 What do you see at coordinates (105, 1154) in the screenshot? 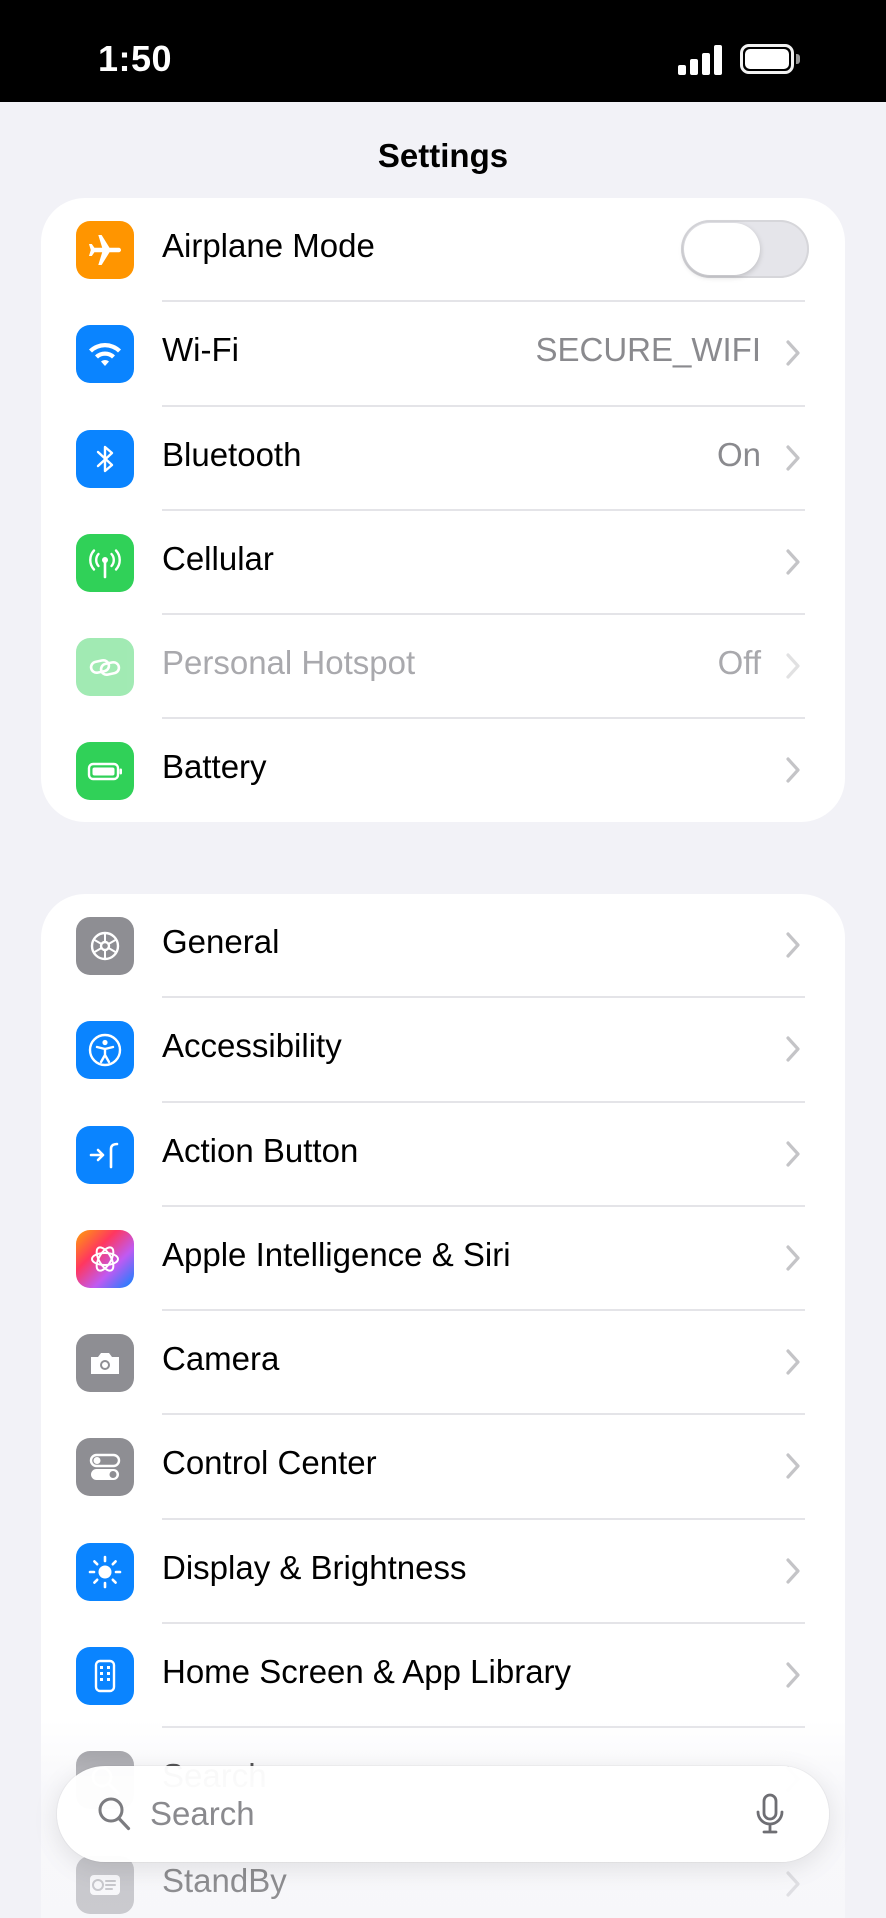
I see `action-button-icon` at bounding box center [105, 1154].